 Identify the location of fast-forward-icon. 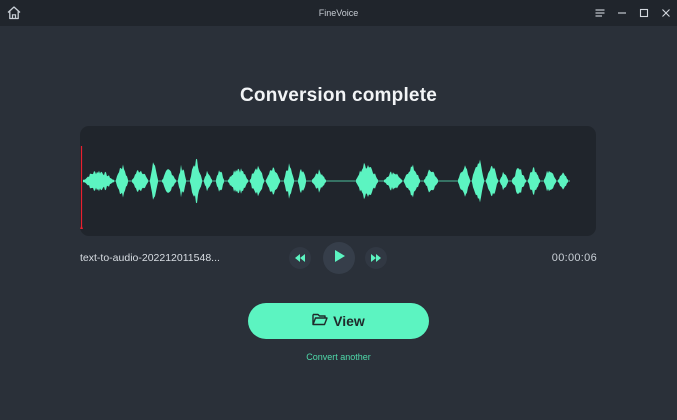
(376, 258).